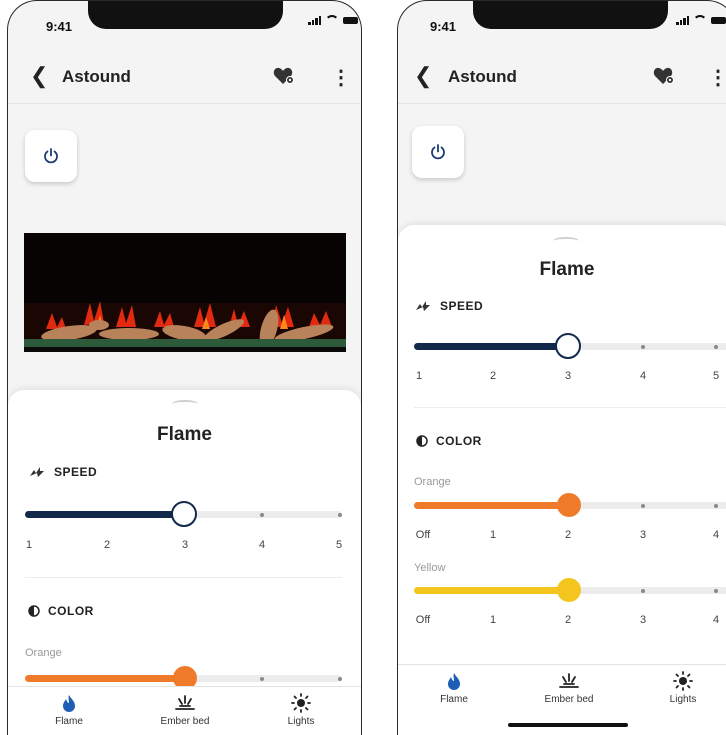 This screenshot has width=726, height=735. What do you see at coordinates (43, 653) in the screenshot?
I see `orange-label: Orange` at bounding box center [43, 653].